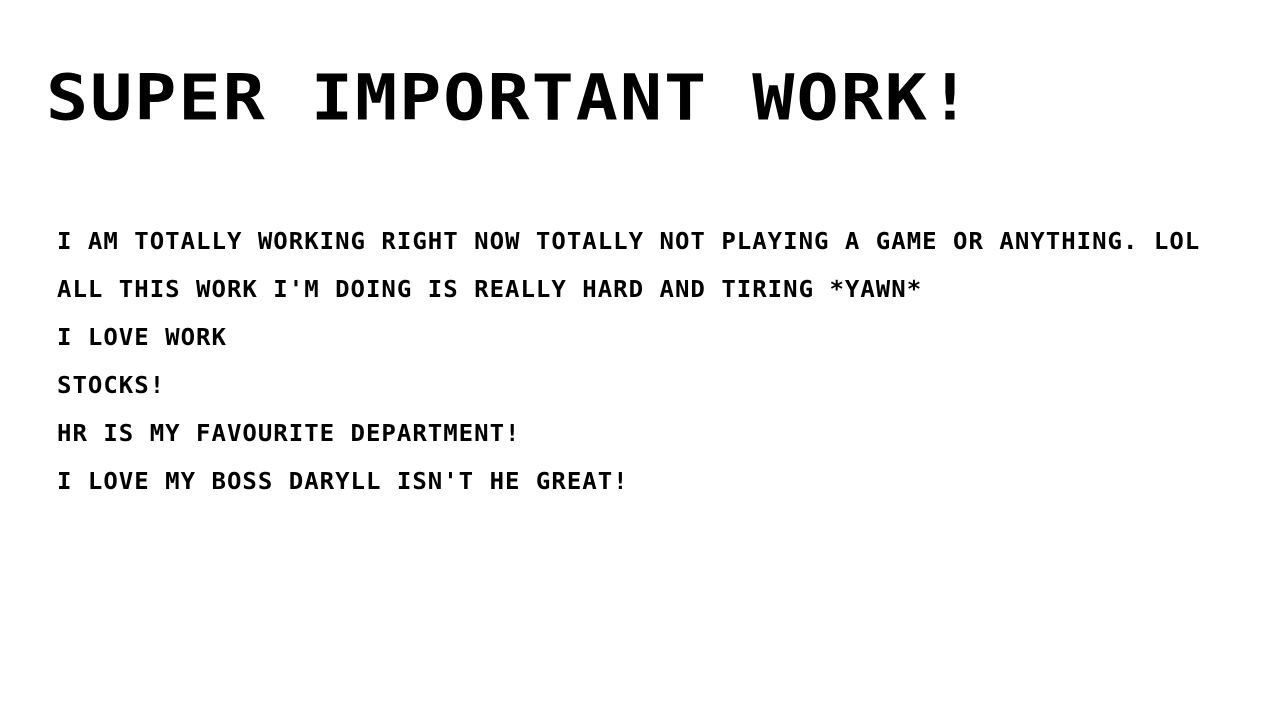  What do you see at coordinates (142, 337) in the screenshot?
I see `work-note-line: I LOVE WORK` at bounding box center [142, 337].